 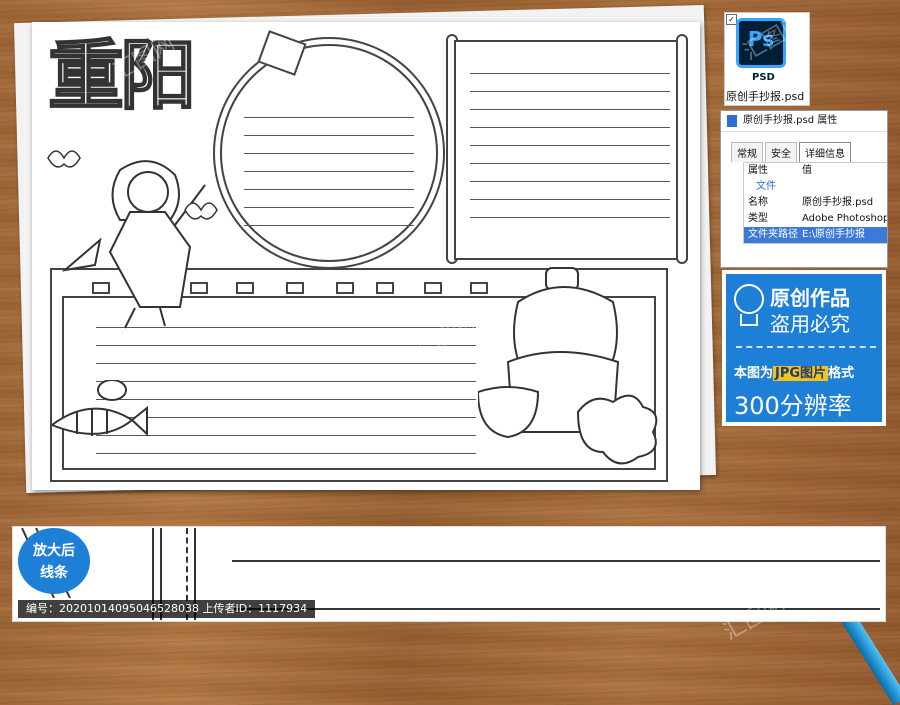 What do you see at coordinates (122, 75) in the screenshot?
I see `poster-title: 重阳` at bounding box center [122, 75].